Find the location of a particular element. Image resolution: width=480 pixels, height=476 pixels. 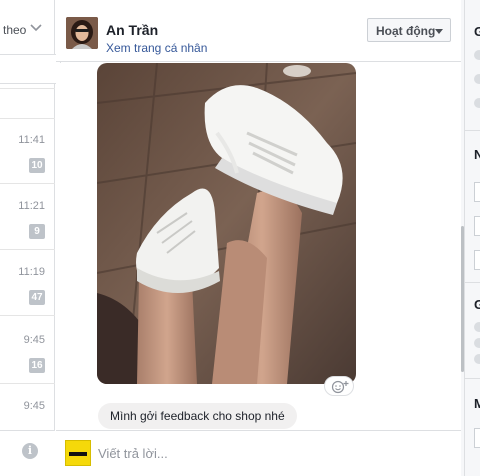

unread-badge: 16 is located at coordinates (37, 365).